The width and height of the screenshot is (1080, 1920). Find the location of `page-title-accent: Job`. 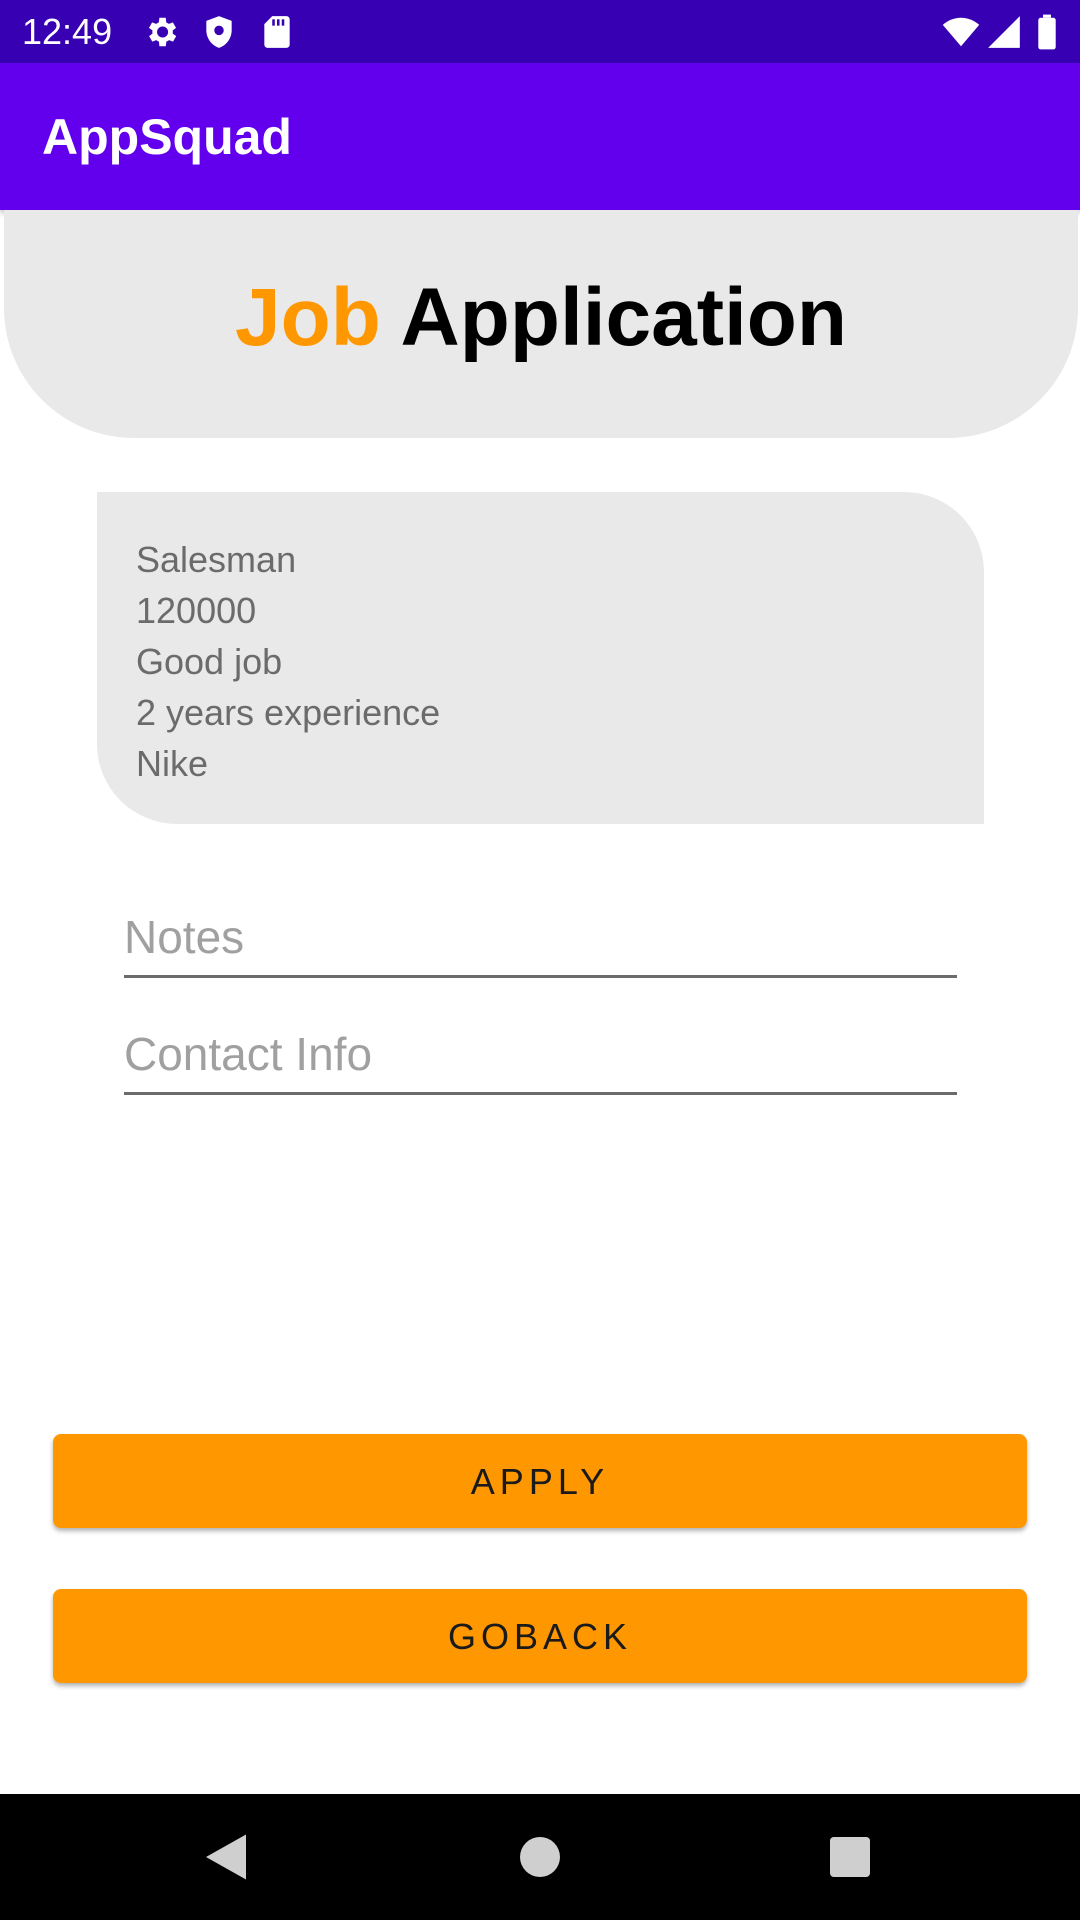

page-title-accent: Job is located at coordinates (308, 317).